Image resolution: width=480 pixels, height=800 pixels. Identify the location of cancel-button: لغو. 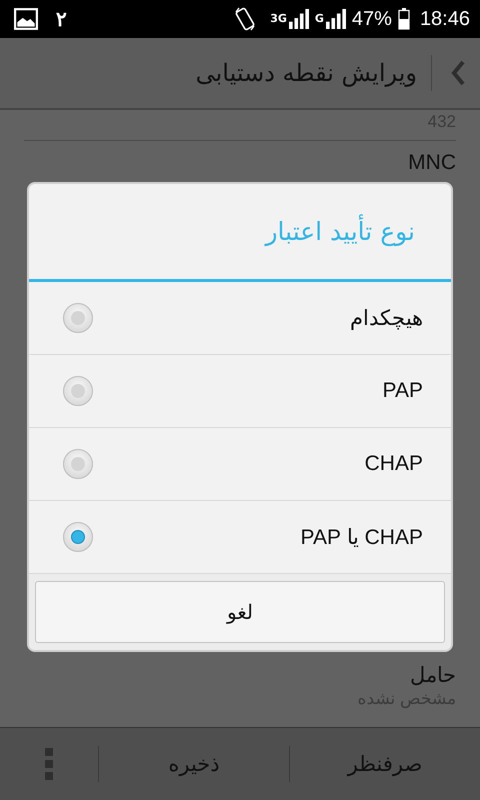
(240, 612).